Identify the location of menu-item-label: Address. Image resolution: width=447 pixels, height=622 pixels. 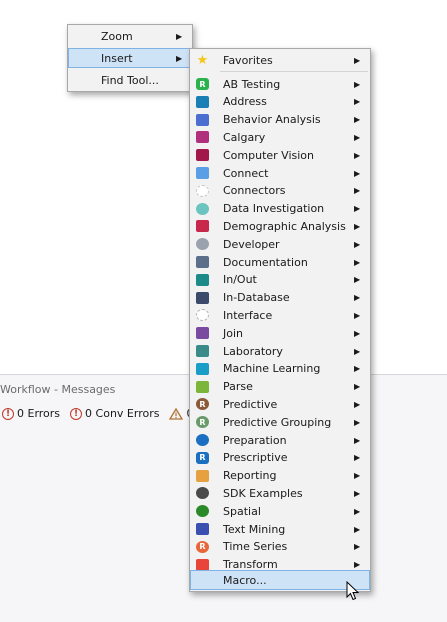
(245, 102).